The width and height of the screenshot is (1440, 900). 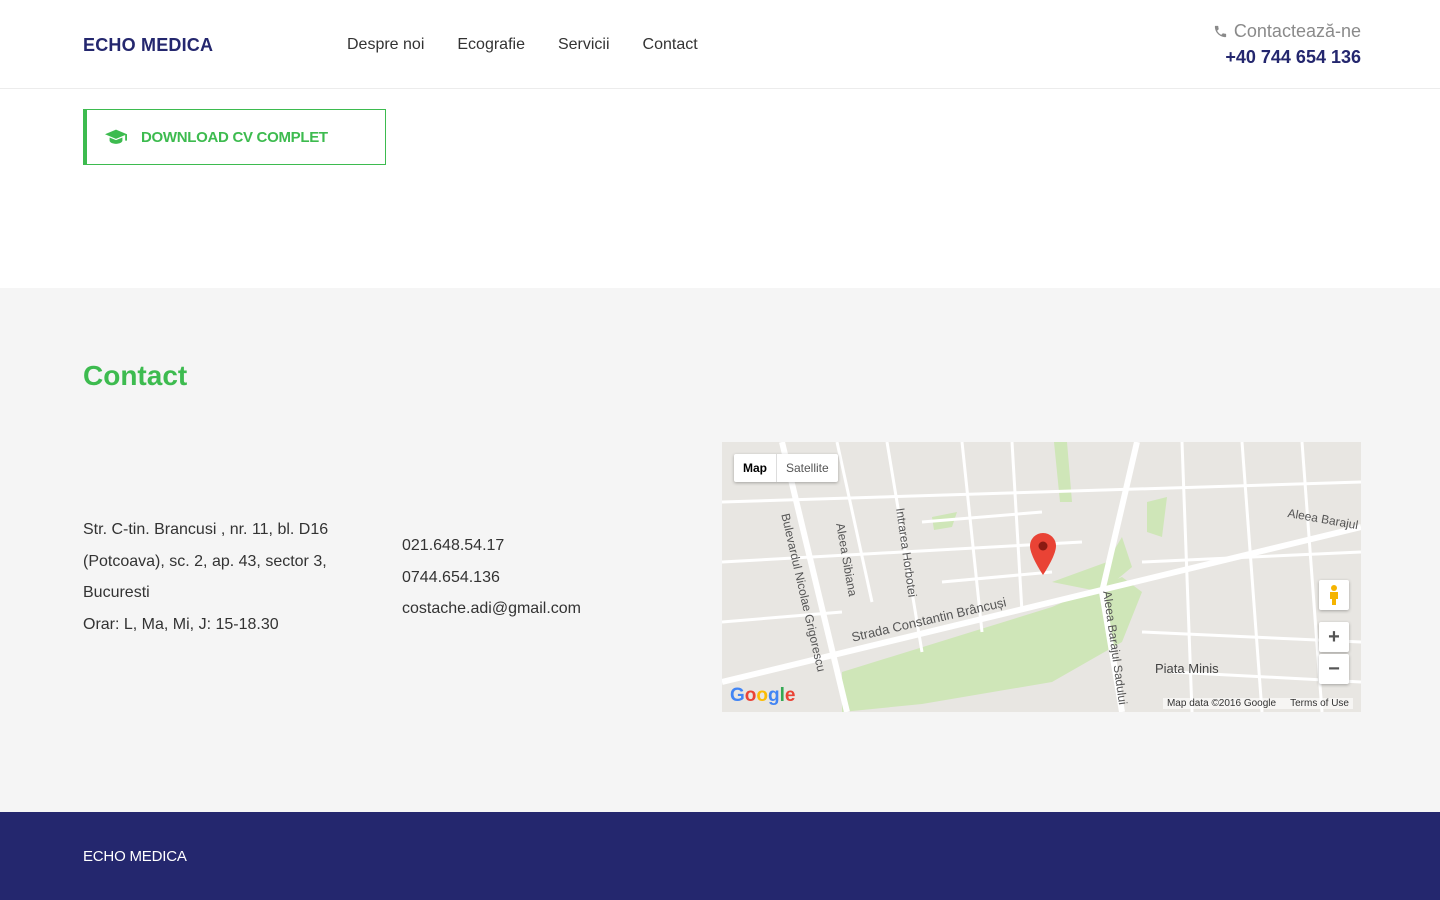 I want to click on address-line: (Potcoava), sc. 2, ap. 43, sector 3,, so click(x=205, y=561).